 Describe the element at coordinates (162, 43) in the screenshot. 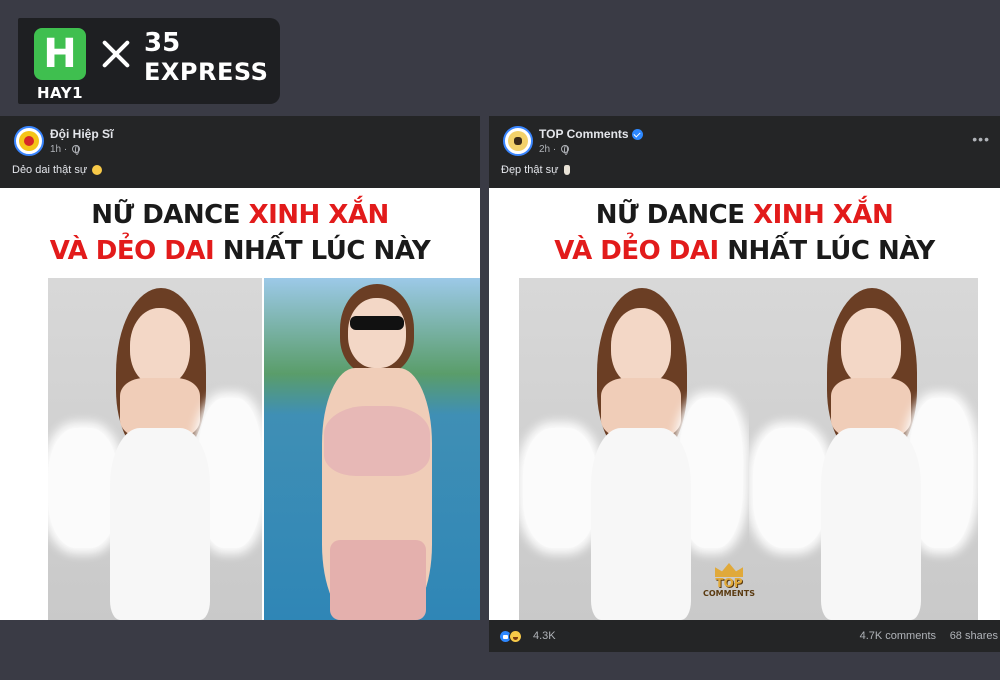

I see `partner-number: 35` at that location.